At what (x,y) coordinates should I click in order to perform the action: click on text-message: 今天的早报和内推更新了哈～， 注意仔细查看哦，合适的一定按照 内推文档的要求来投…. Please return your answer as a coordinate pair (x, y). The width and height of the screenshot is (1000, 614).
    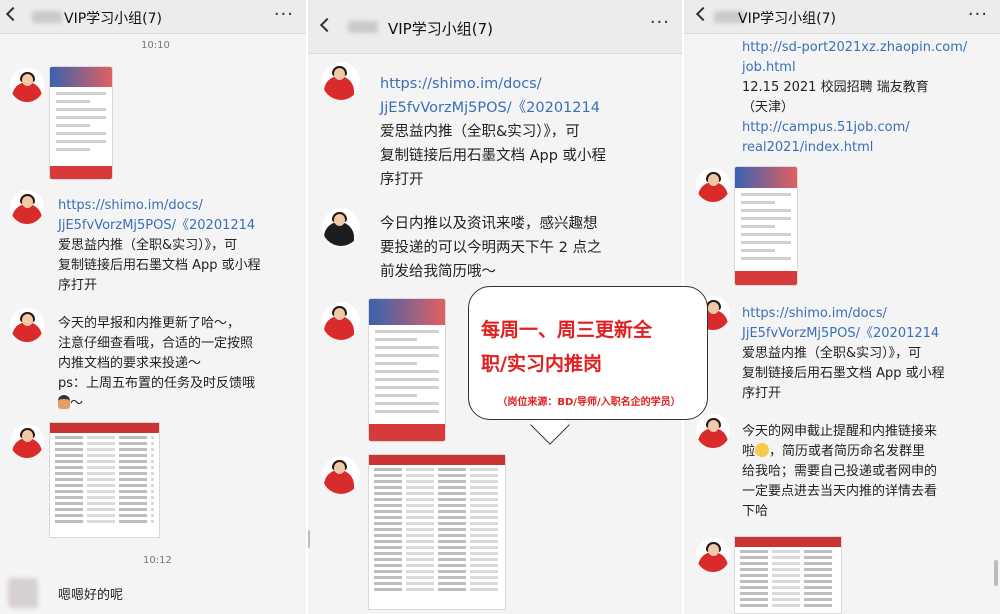
    Looking at the image, I should click on (156, 364).